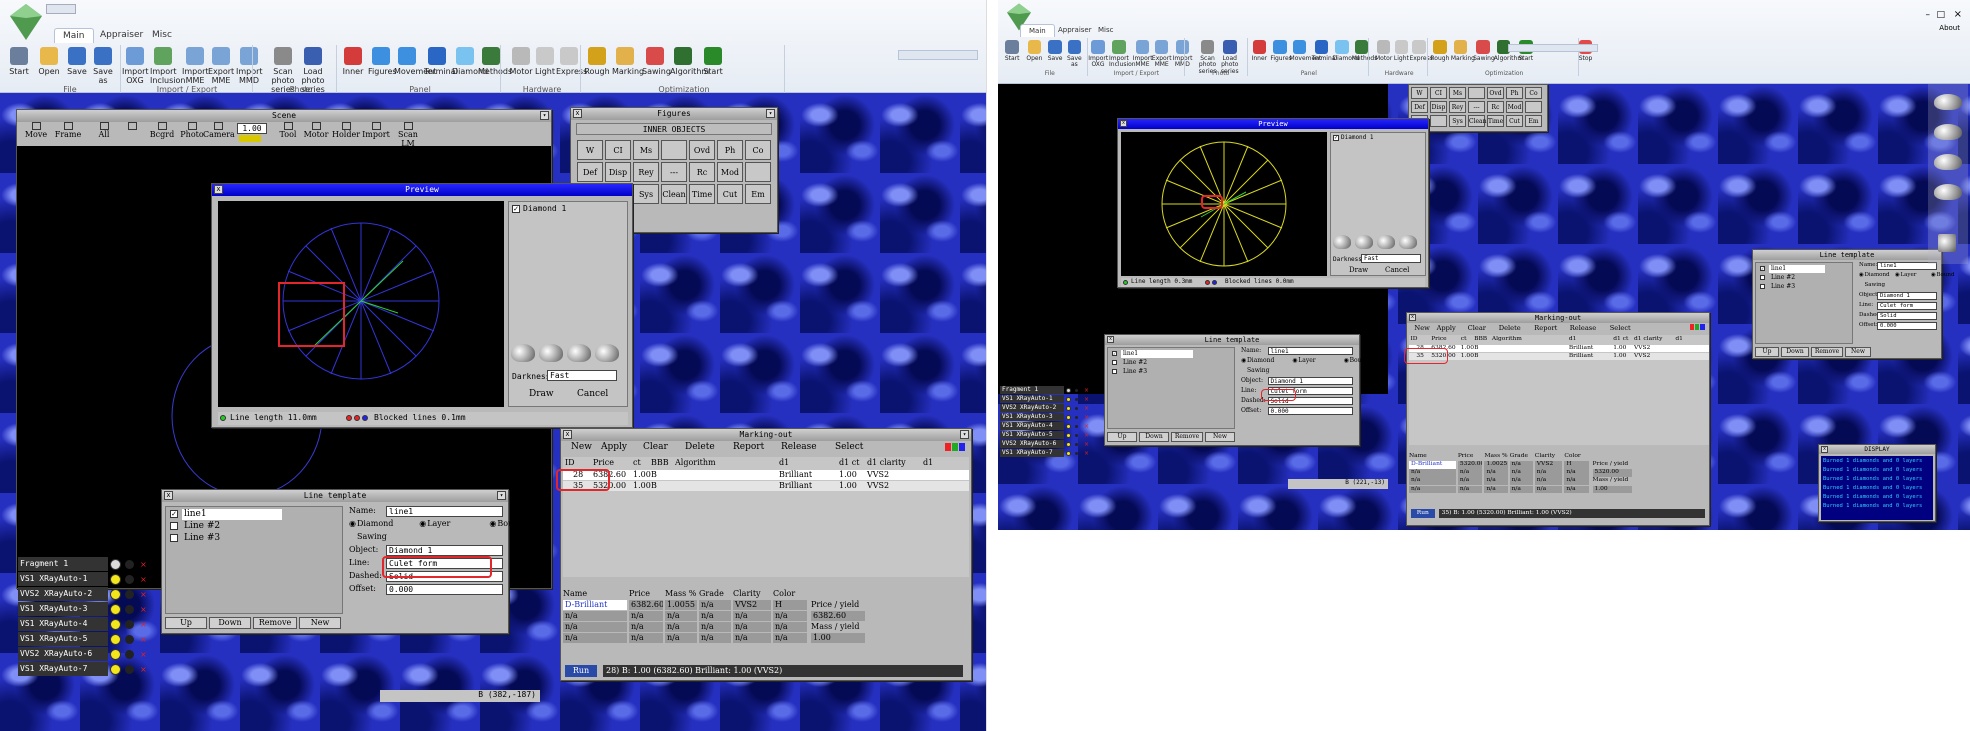 This screenshot has height=731, width=1970. I want to click on color-dots-icon, so click(1076, 408).